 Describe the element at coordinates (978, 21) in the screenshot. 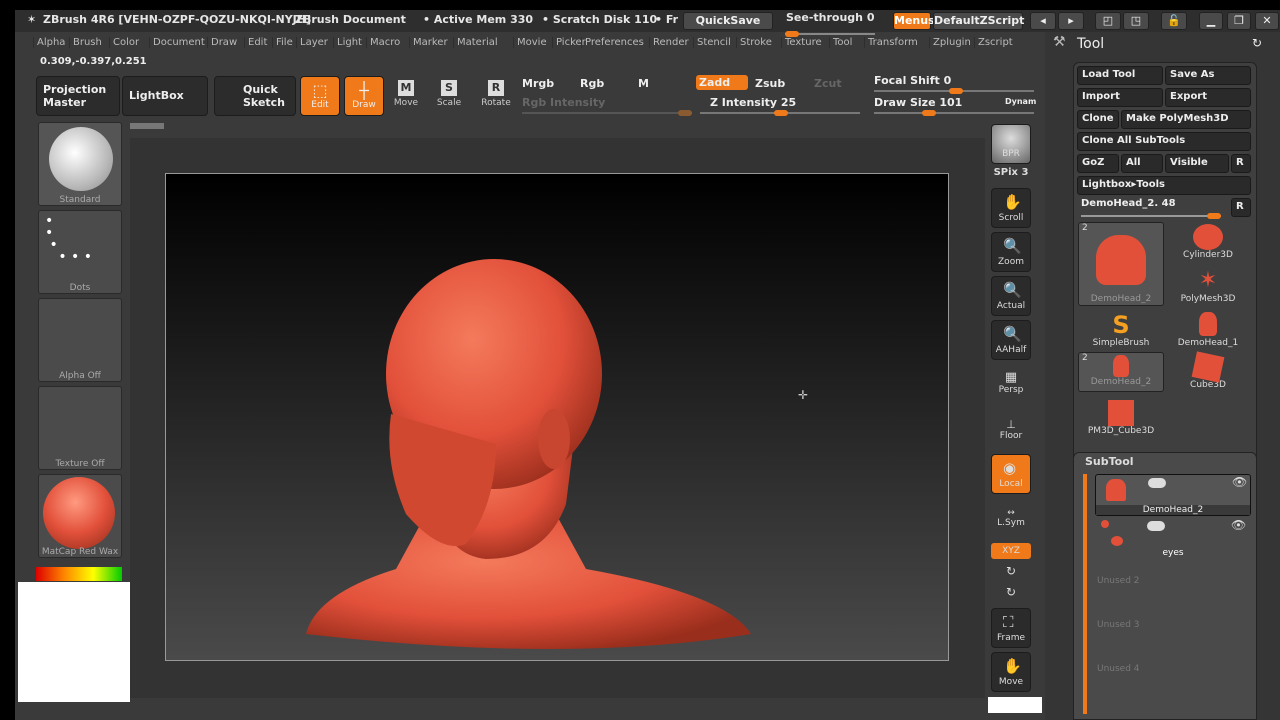

I see `default-zscript-button: DefaultZScript` at that location.